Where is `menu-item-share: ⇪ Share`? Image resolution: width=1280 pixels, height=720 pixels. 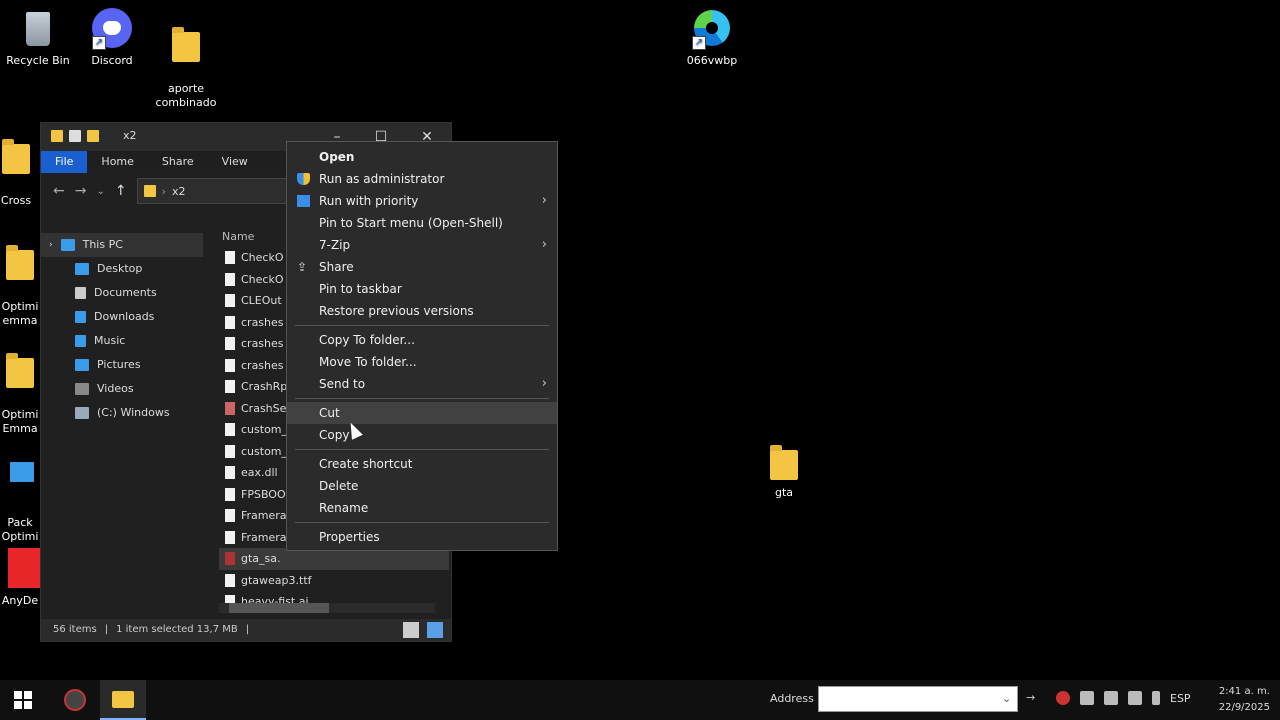
menu-item-share: ⇪ Share is located at coordinates (422, 267).